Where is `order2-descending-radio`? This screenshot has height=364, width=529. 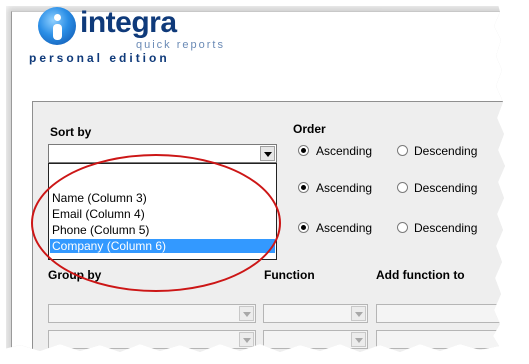 order2-descending-radio is located at coordinates (402, 187).